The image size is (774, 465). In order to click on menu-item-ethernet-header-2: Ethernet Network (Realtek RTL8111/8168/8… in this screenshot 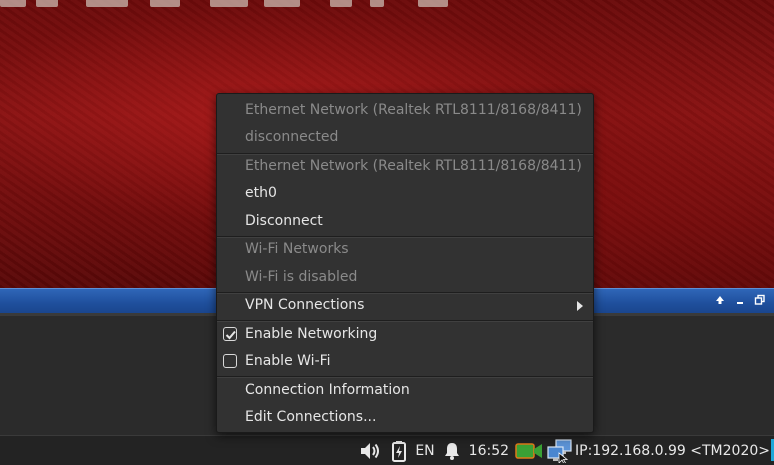, I will do `click(413, 166)`.